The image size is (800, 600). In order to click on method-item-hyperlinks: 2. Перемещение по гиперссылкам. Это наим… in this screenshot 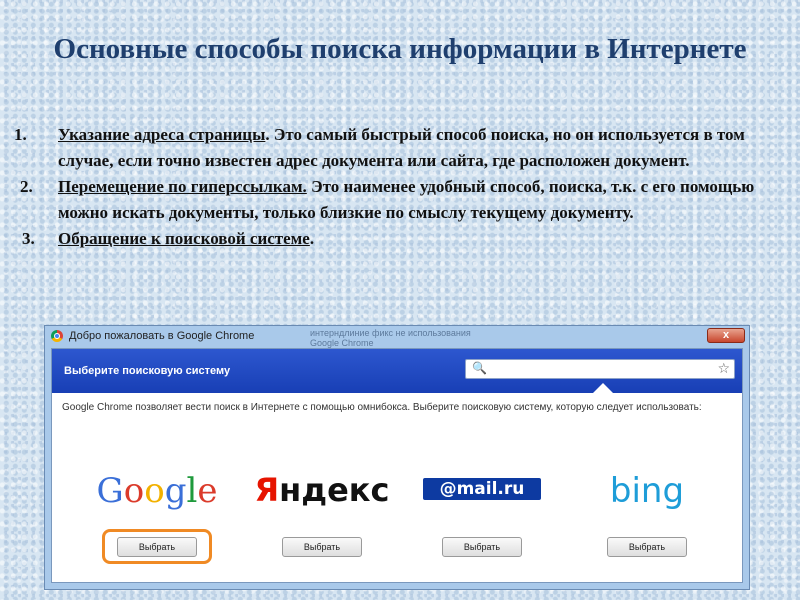, I will do `click(399, 200)`.